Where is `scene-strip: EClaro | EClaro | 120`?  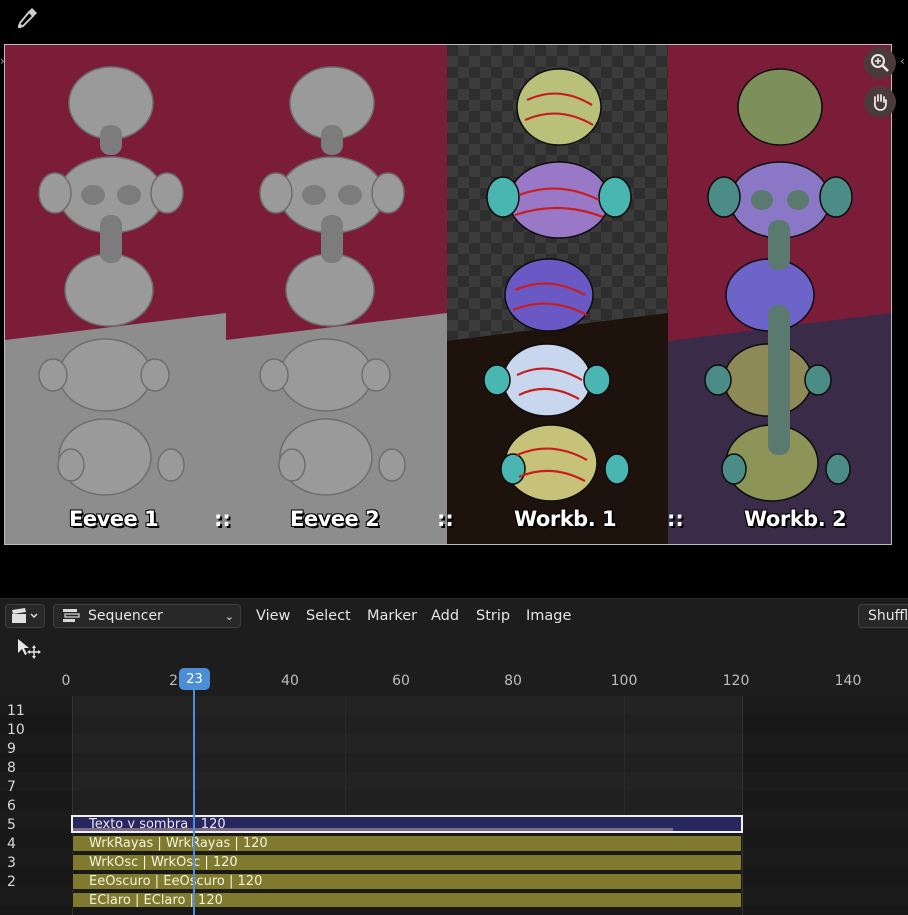 scene-strip: EClaro | EClaro | 120 is located at coordinates (407, 900).